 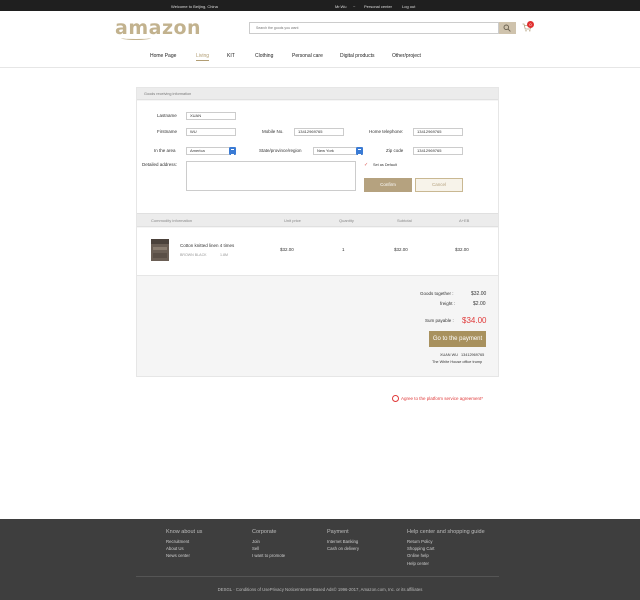 I want to click on area-value: America, so click(x=197, y=150).